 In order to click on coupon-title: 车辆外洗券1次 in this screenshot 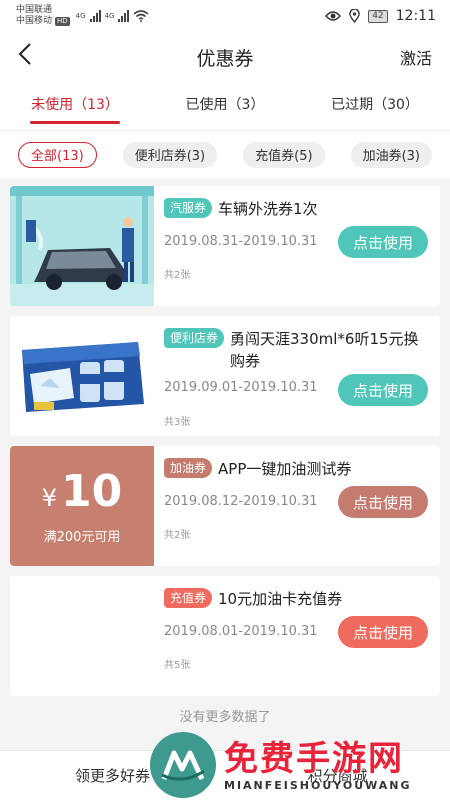, I will do `click(268, 209)`.